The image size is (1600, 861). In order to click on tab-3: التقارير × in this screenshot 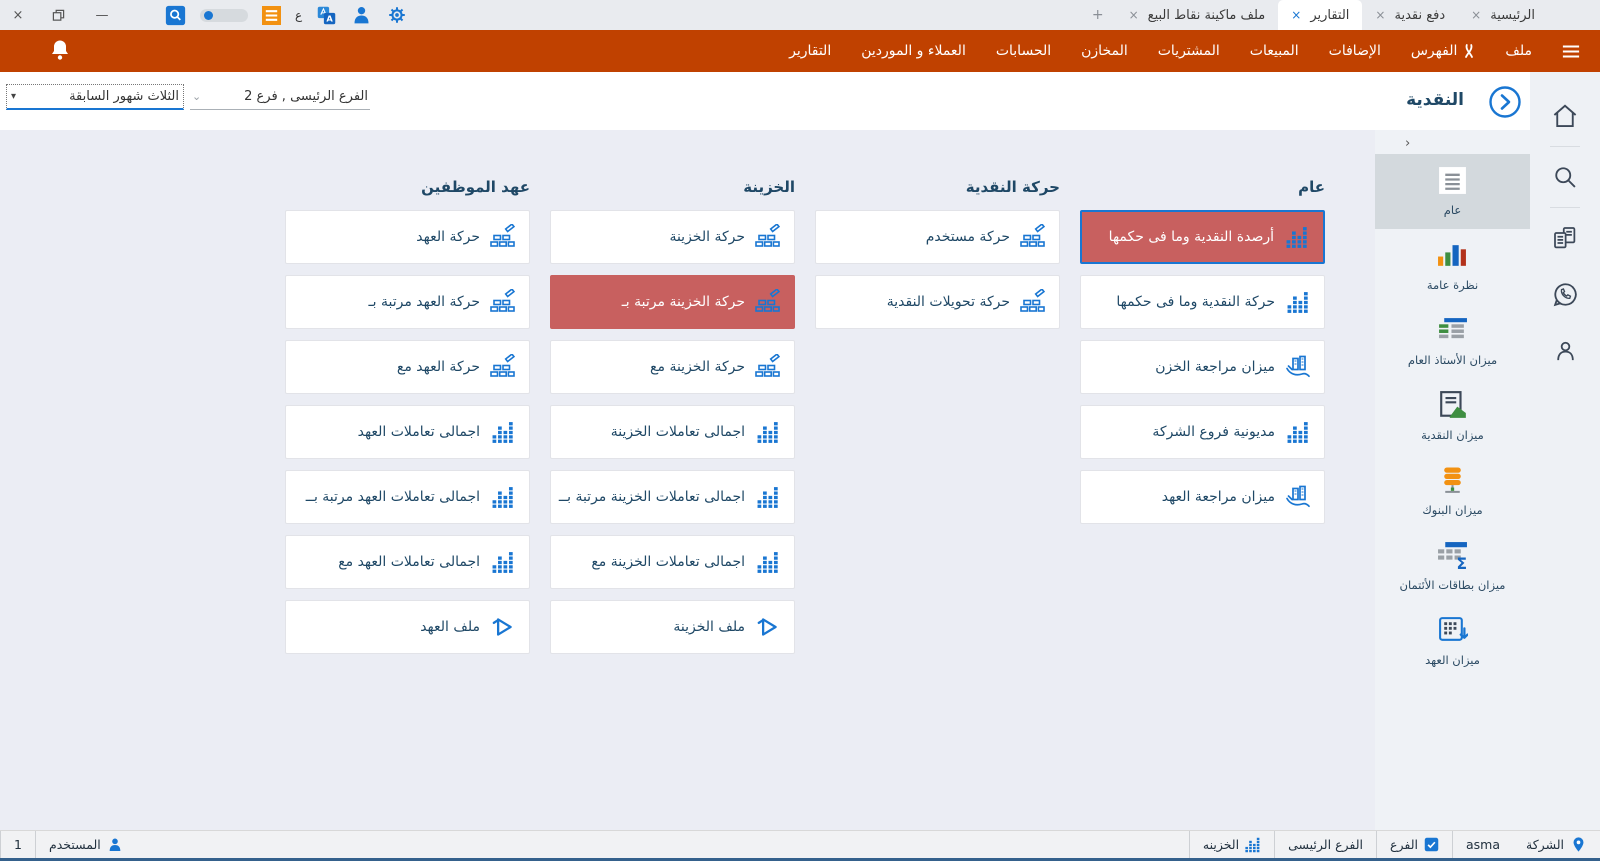, I will do `click(1320, 15)`.